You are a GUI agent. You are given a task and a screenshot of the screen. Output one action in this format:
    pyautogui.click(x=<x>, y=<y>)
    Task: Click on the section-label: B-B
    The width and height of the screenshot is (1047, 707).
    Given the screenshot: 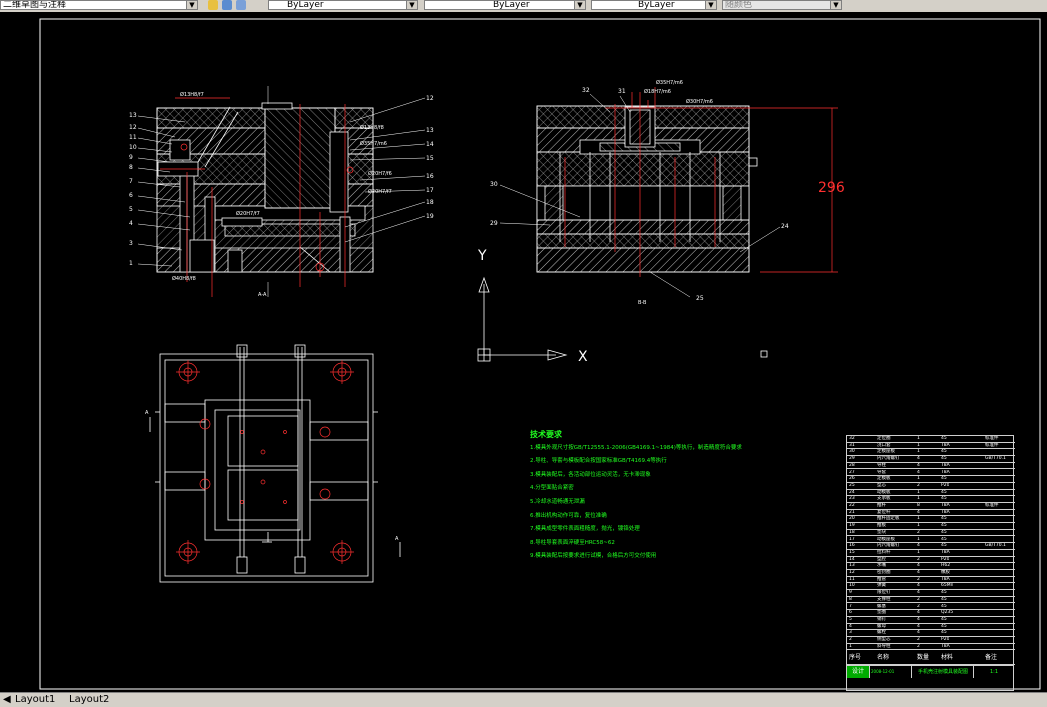 What is the action you would take?
    pyautogui.click(x=642, y=303)
    